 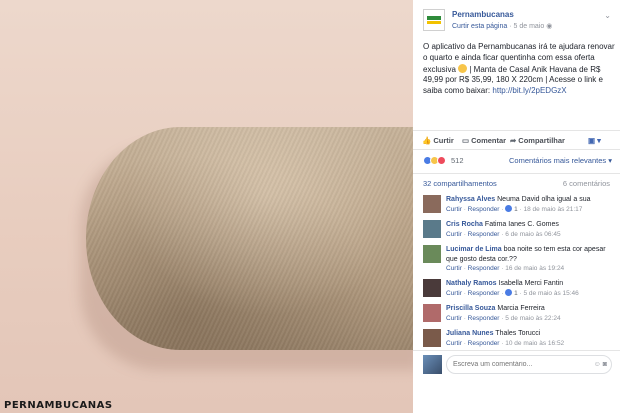 I want to click on comment-date: 18 de maio às 21:17, so click(x=552, y=209).